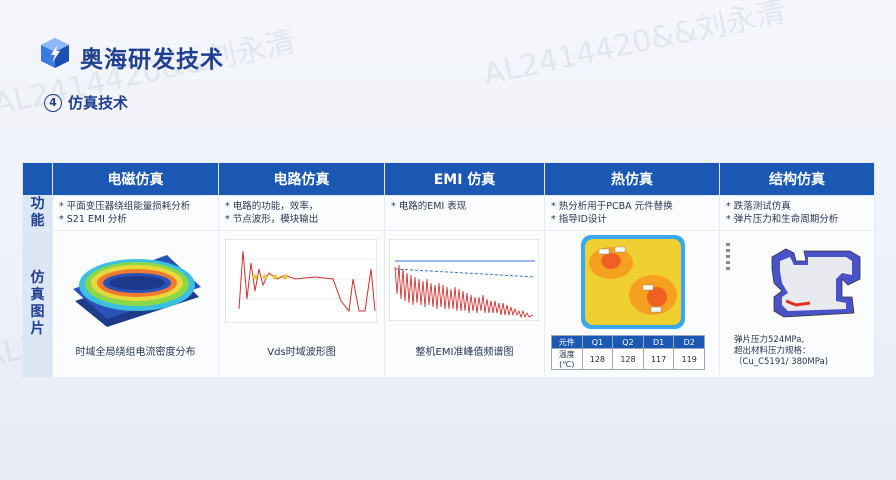 The height and width of the screenshot is (480, 896). Describe the element at coordinates (797, 213) in the screenshot. I see `function-cell-structure: * 跌落测试仿真 * 弹片压力和生命周期分析` at that location.